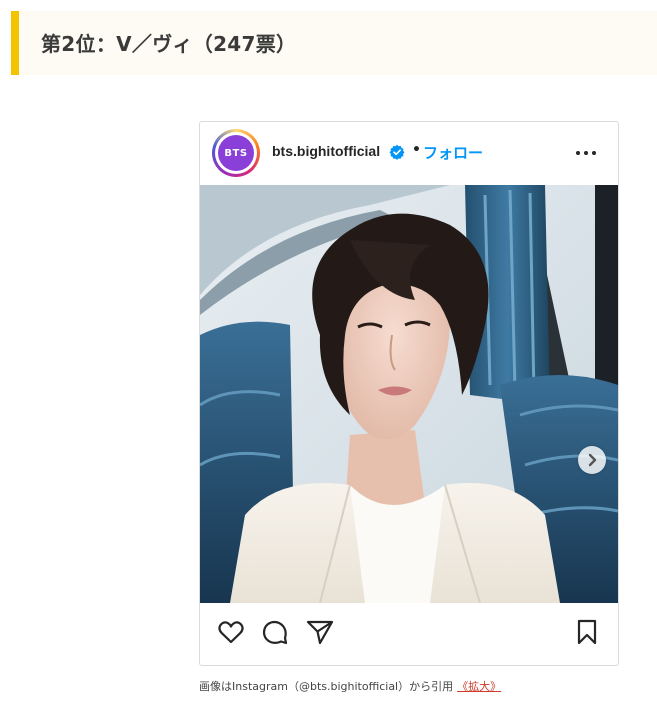  I want to click on heading-title: 第2位：V／ヴィ（247票）, so click(169, 44).